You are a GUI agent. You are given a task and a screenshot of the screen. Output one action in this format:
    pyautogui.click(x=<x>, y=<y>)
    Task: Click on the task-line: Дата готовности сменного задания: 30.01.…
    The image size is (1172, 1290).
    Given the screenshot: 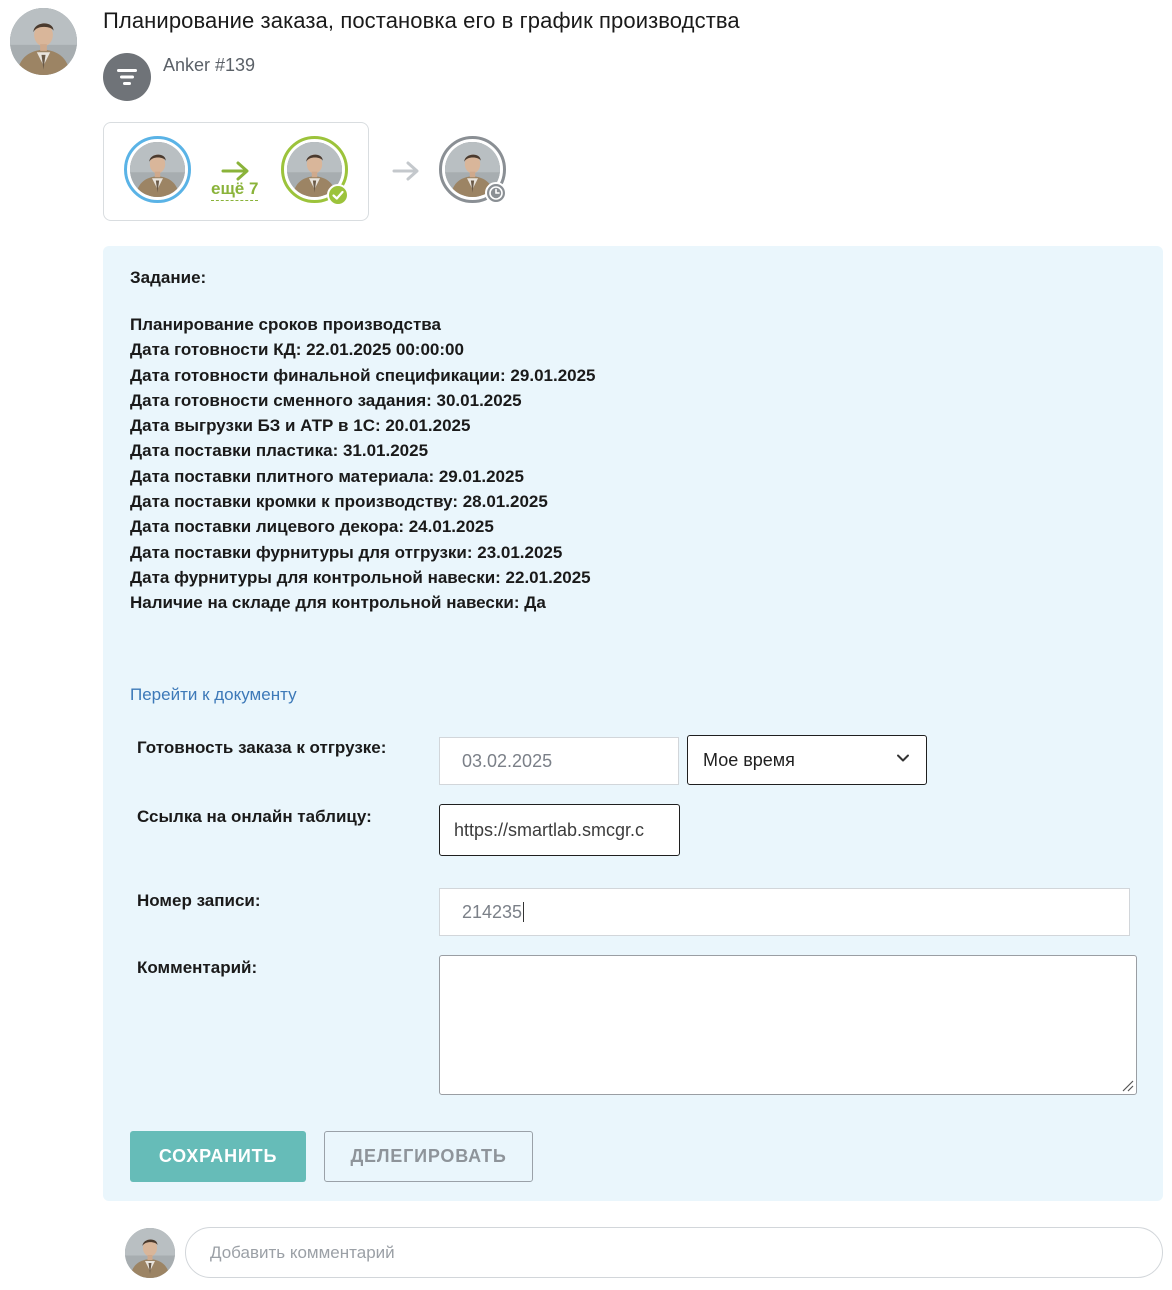 What is the action you would take?
    pyautogui.click(x=326, y=400)
    